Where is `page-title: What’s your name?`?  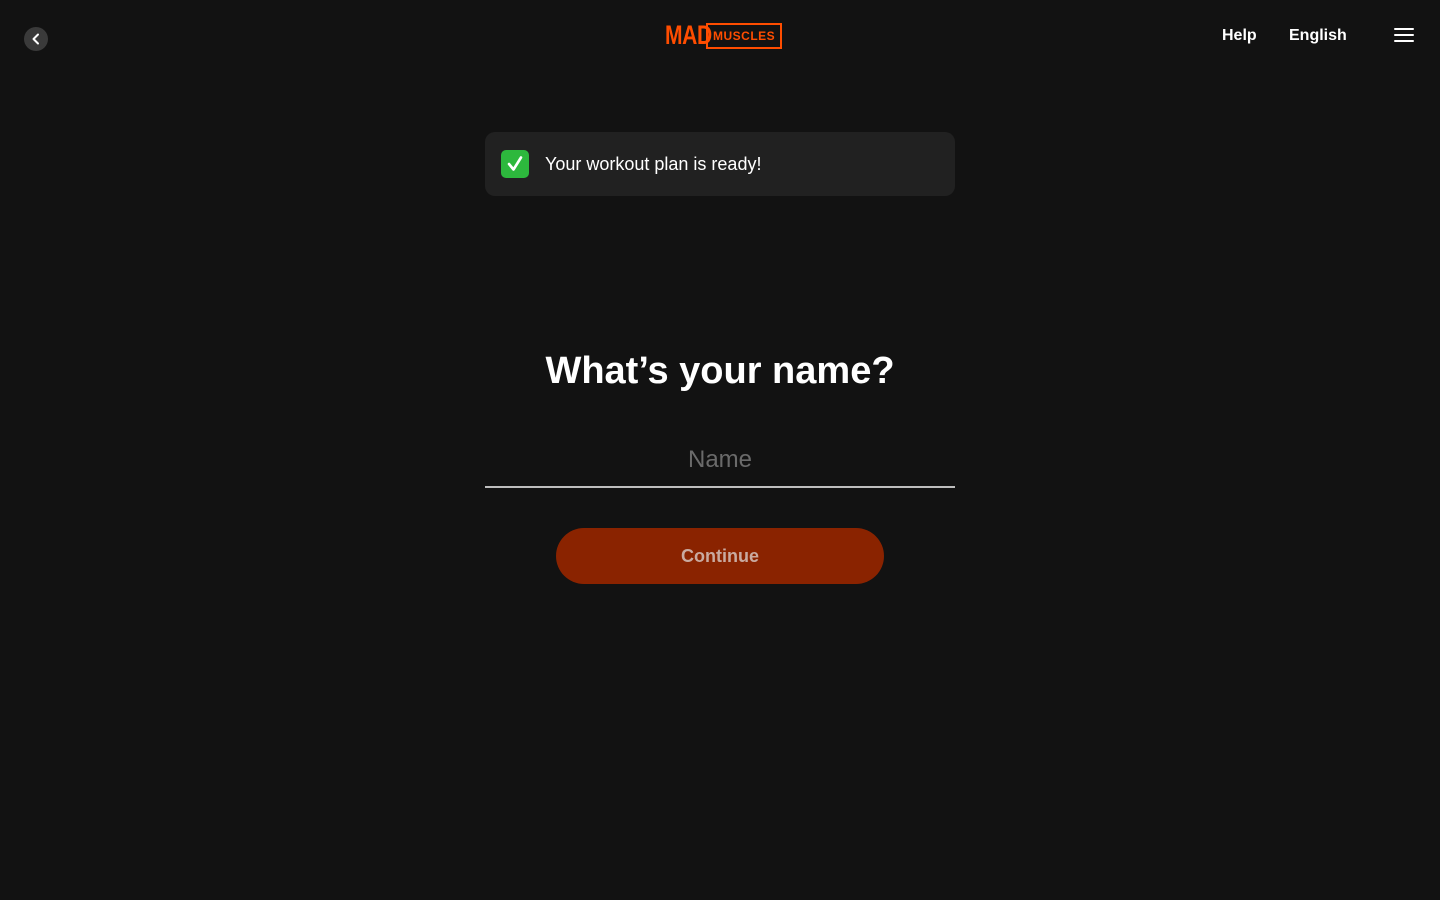
page-title: What’s your name? is located at coordinates (720, 371).